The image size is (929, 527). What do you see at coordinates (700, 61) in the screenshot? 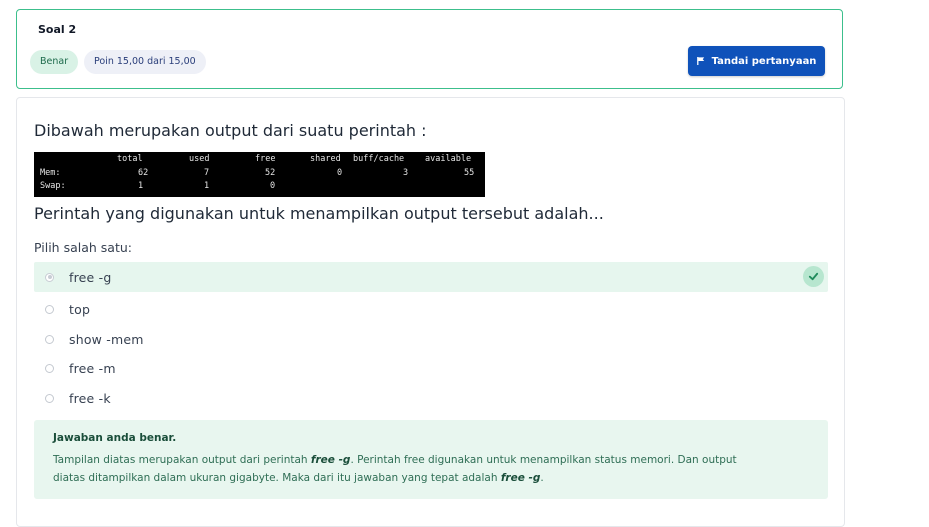
I see `flag-icon` at bounding box center [700, 61].